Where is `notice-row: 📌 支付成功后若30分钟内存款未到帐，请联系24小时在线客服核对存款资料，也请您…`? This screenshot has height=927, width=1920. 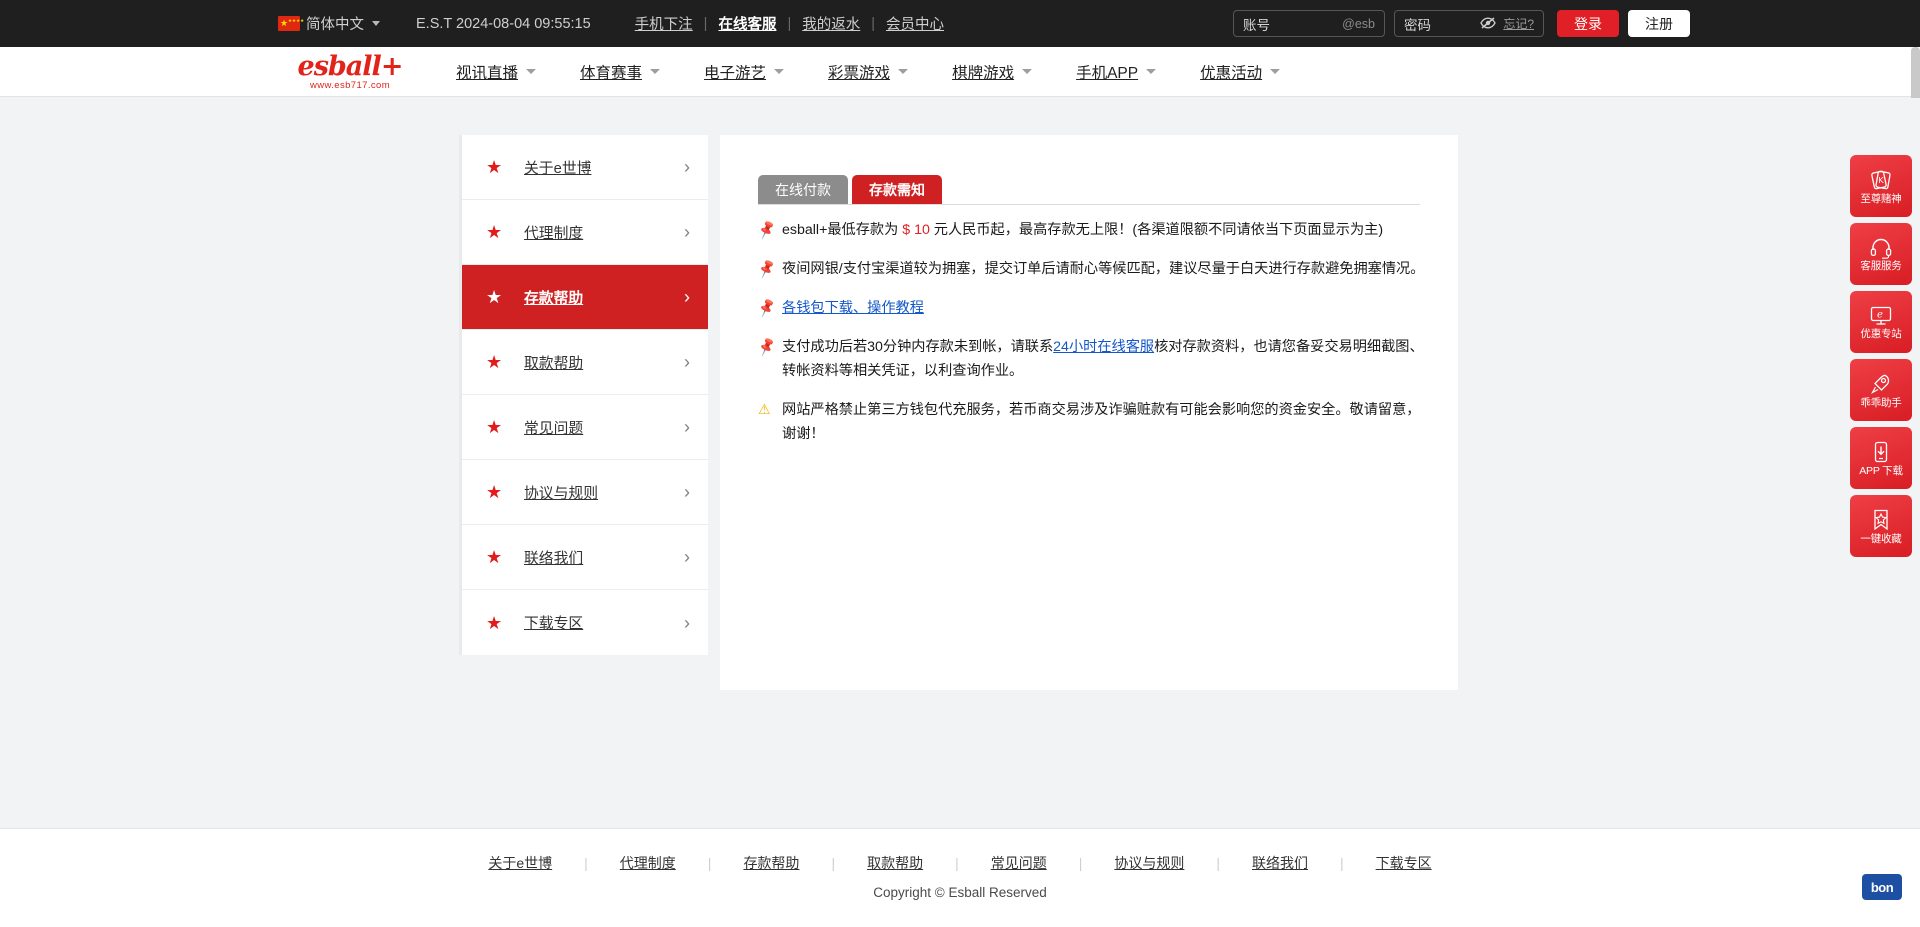 notice-row: 📌 支付成功后若30分钟内存款未到帐，请联系24小时在线客服核对存款资料，也请您… is located at coordinates (1093, 359).